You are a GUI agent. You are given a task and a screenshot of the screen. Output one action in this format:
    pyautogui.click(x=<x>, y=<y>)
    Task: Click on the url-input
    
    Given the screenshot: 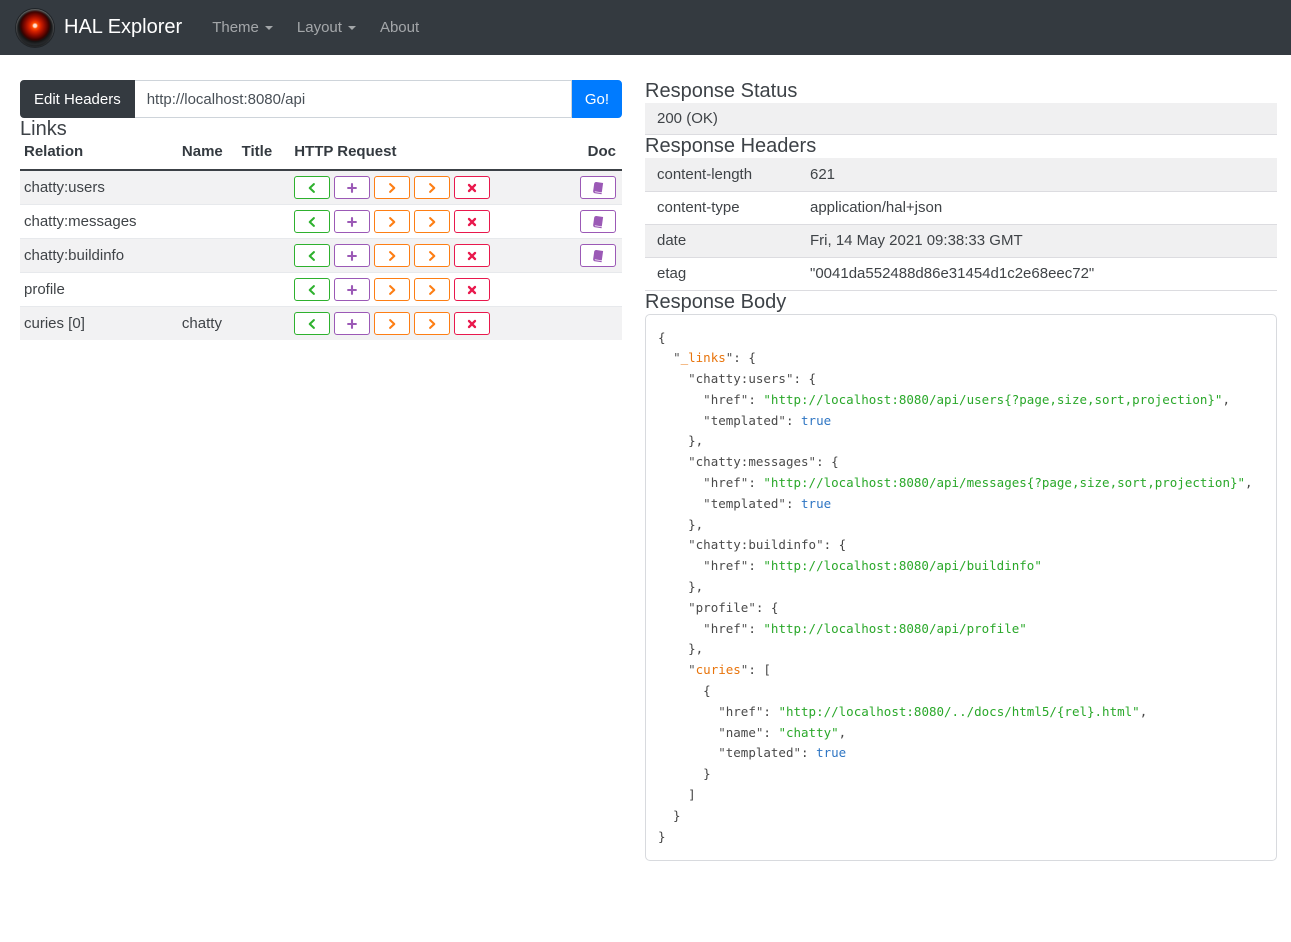 What is the action you would take?
    pyautogui.click(x=353, y=99)
    